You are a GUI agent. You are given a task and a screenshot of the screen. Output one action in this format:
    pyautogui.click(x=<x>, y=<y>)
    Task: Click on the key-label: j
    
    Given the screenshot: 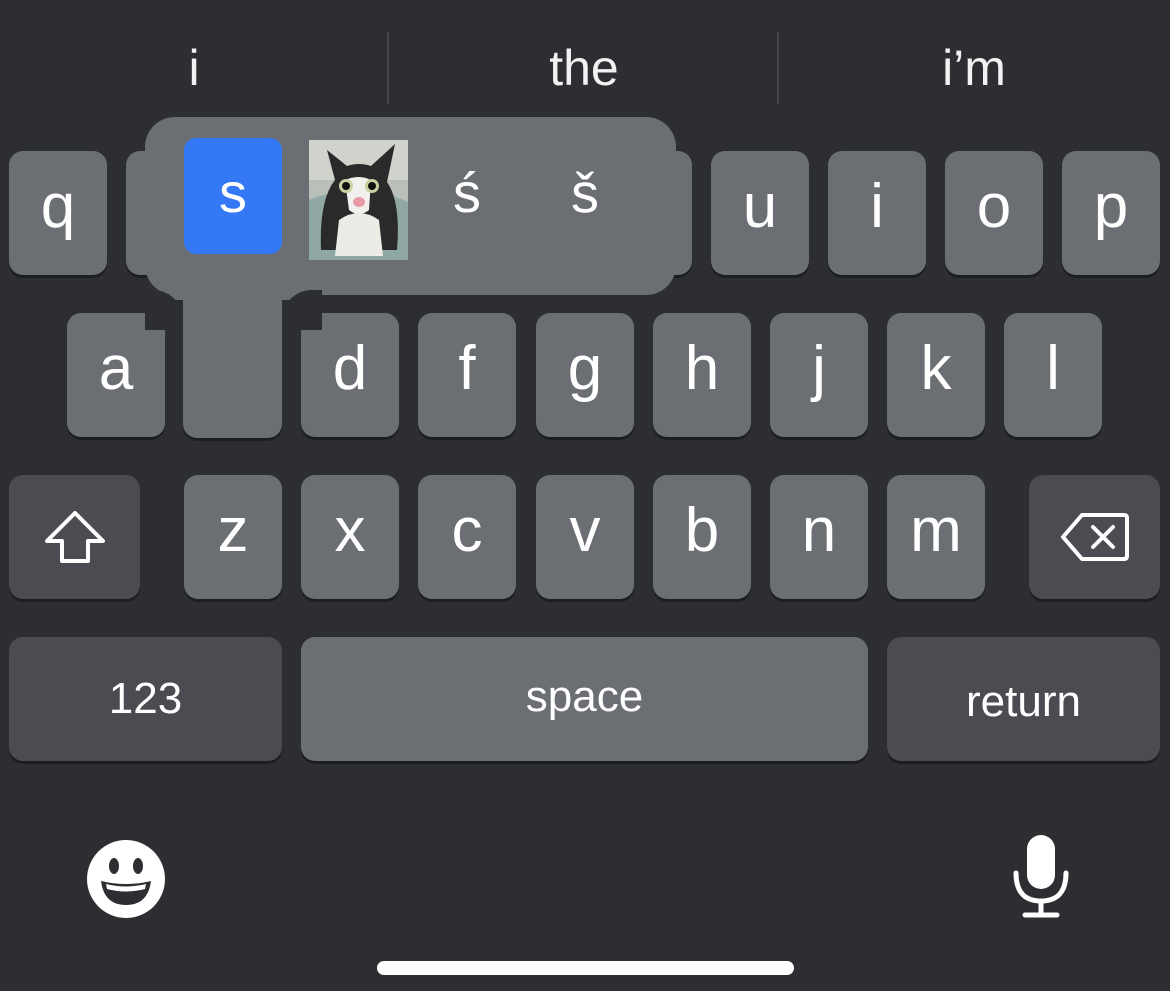 What is the action you would take?
    pyautogui.click(x=819, y=368)
    